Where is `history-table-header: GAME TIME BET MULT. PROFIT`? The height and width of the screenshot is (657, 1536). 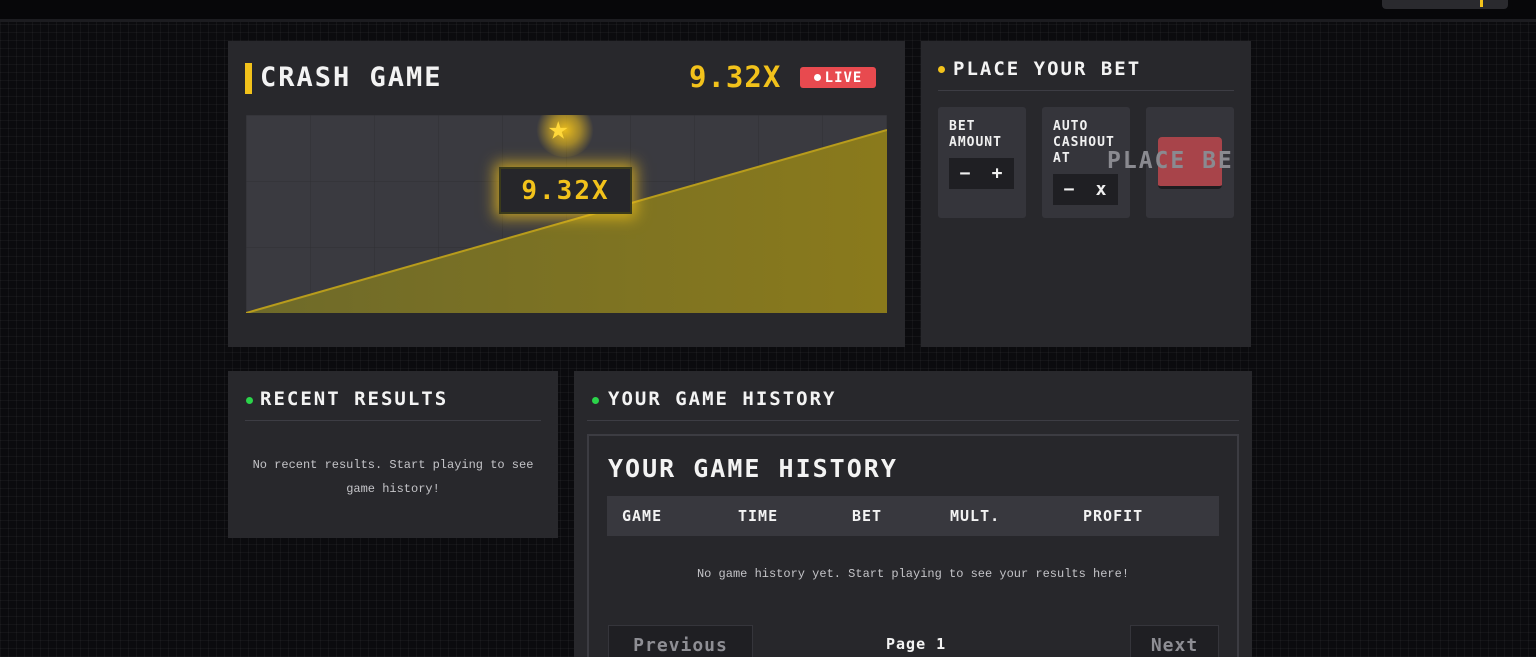 history-table-header: GAME TIME BET MULT. PROFIT is located at coordinates (913, 516).